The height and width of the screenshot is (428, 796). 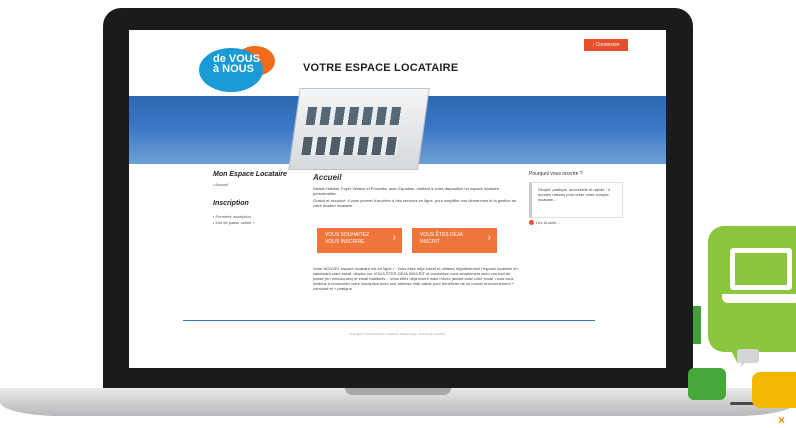 I want to click on aside-title: Pourquoi vous inscrire ?, so click(x=556, y=174).